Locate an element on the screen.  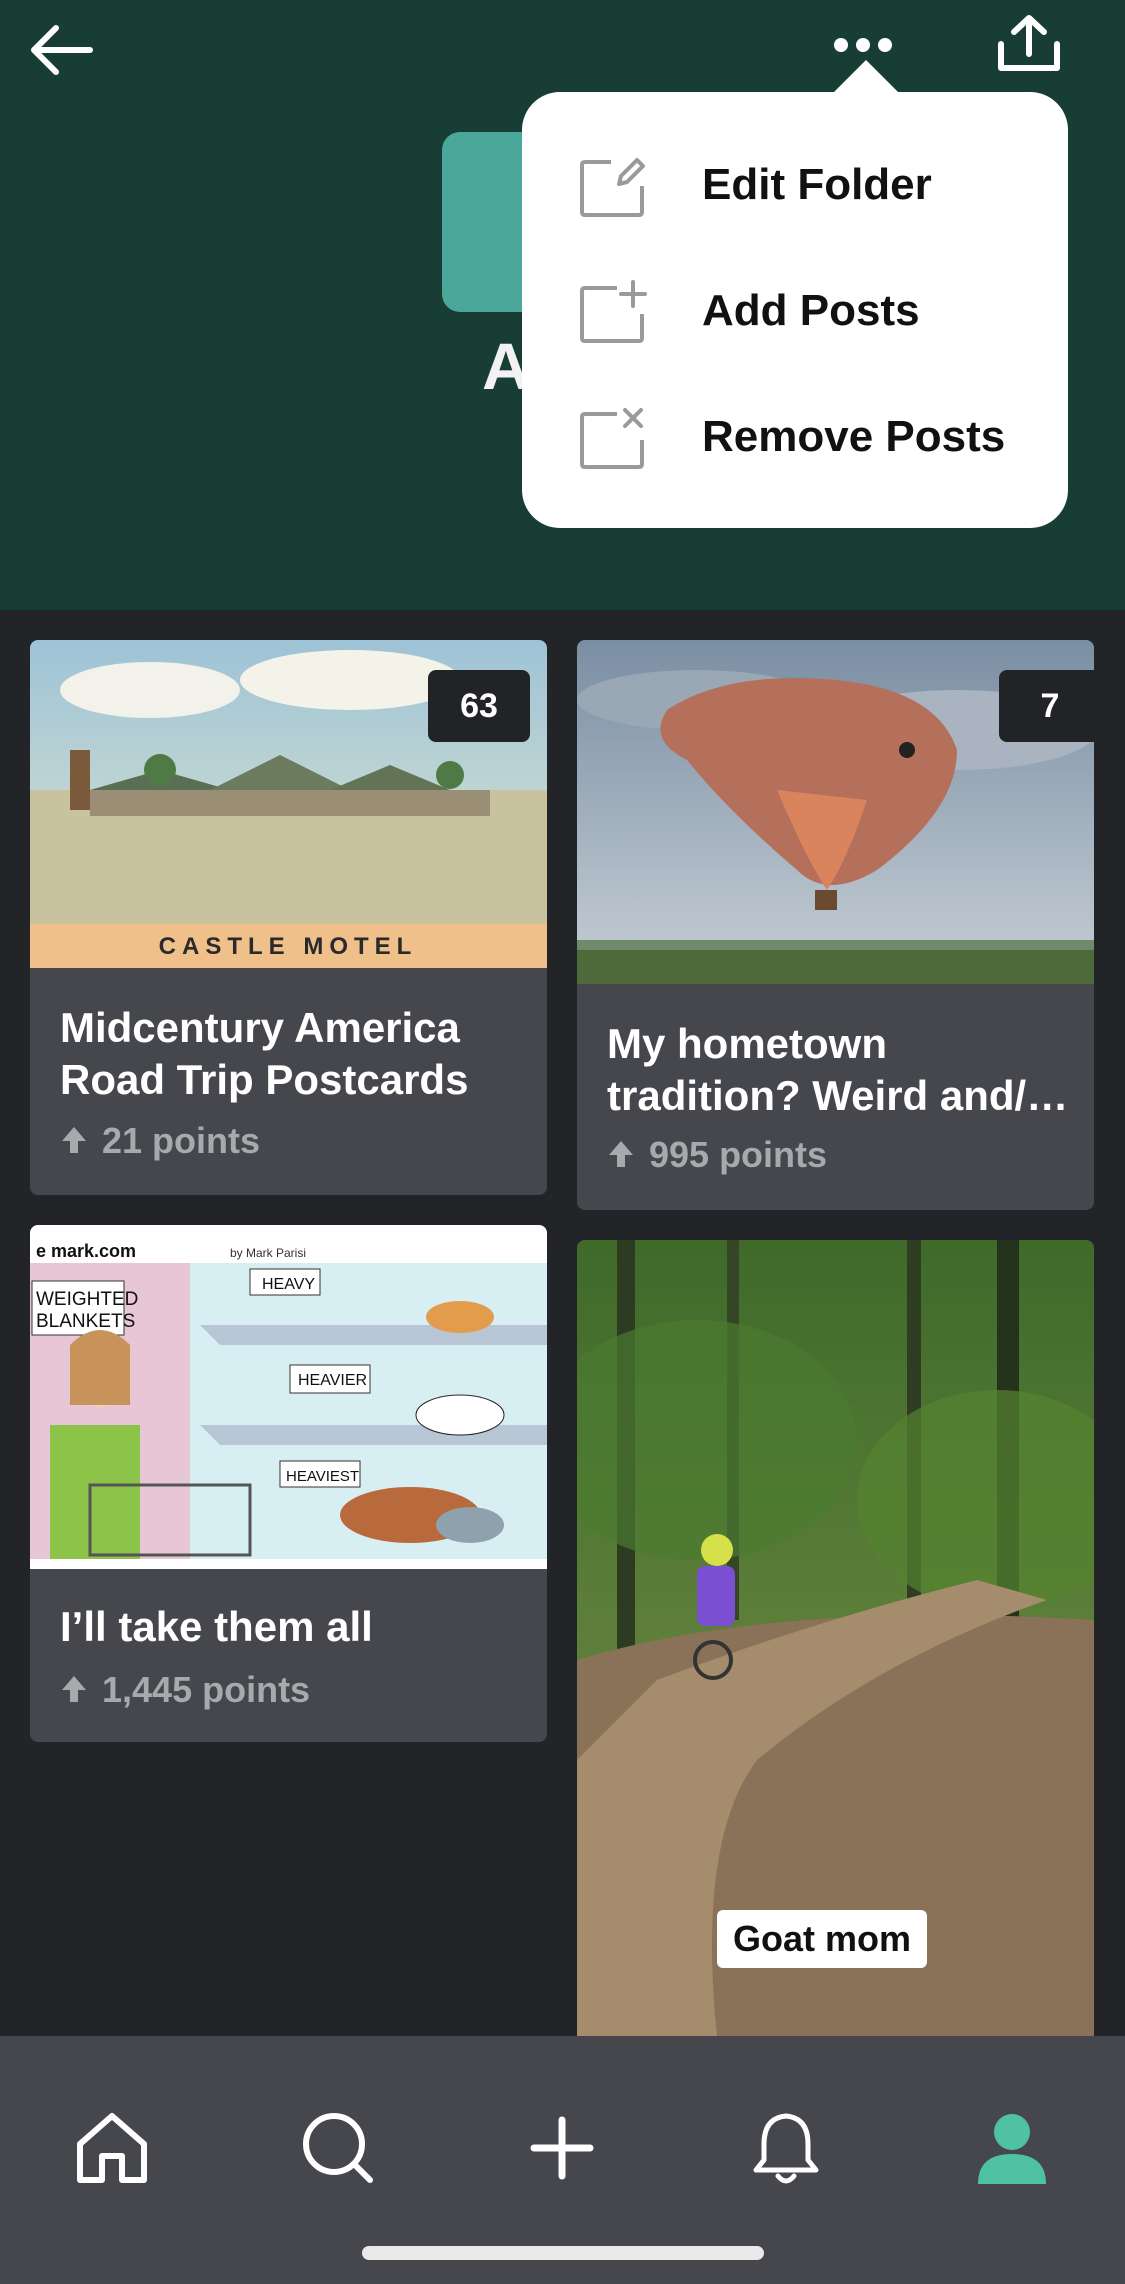
menu-item-remove-posts: Remove Posts is located at coordinates (795, 439).